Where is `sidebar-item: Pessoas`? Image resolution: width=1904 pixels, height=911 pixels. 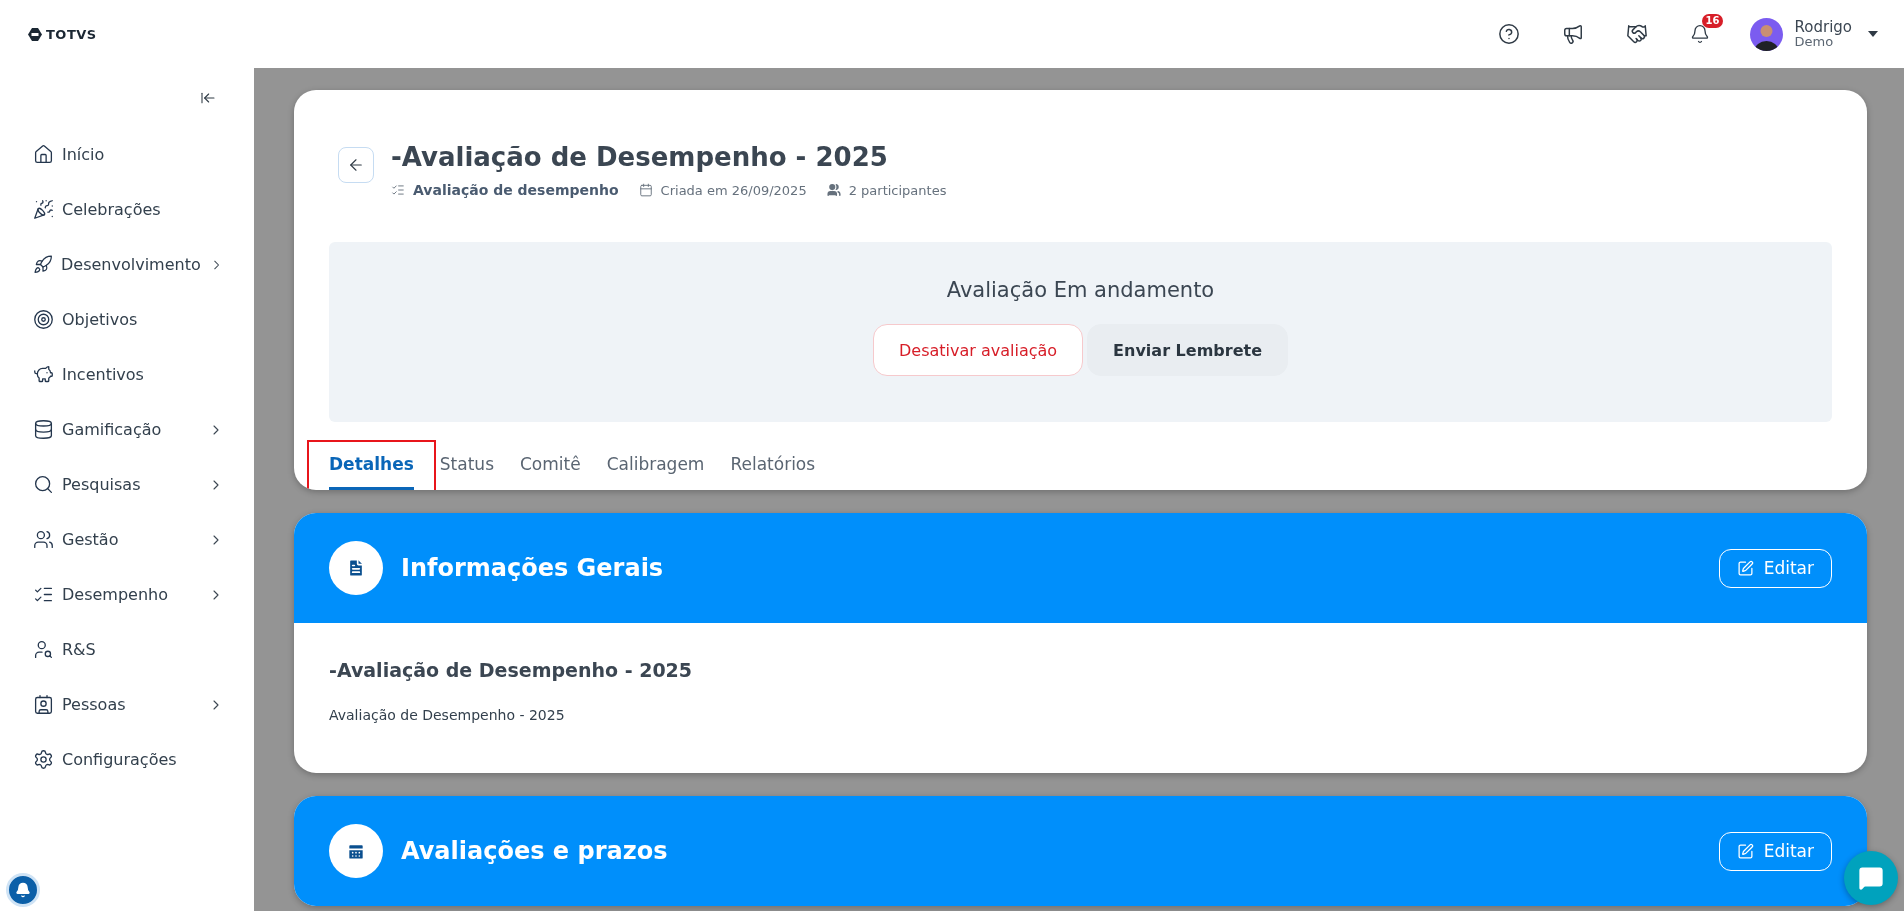 sidebar-item: Pessoas is located at coordinates (127, 704).